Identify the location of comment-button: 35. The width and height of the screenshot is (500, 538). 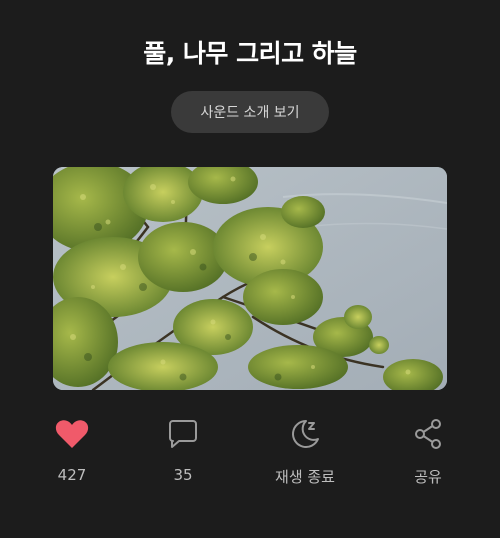
(183, 450).